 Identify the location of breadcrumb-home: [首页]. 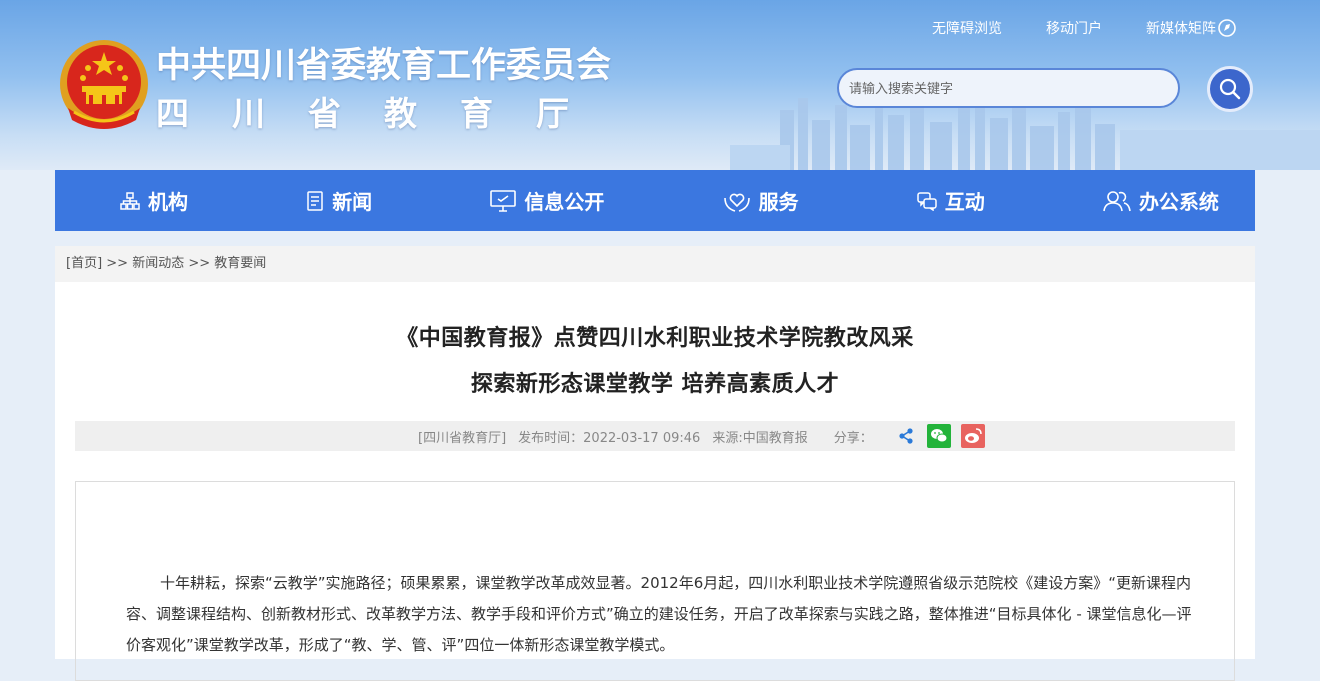
(84, 263).